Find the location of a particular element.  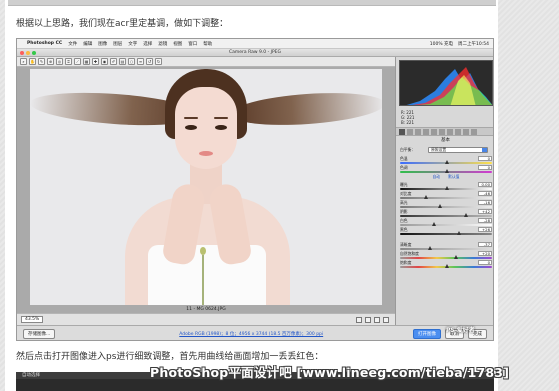

radial-filter-icon: ○ is located at coordinates (131, 61).